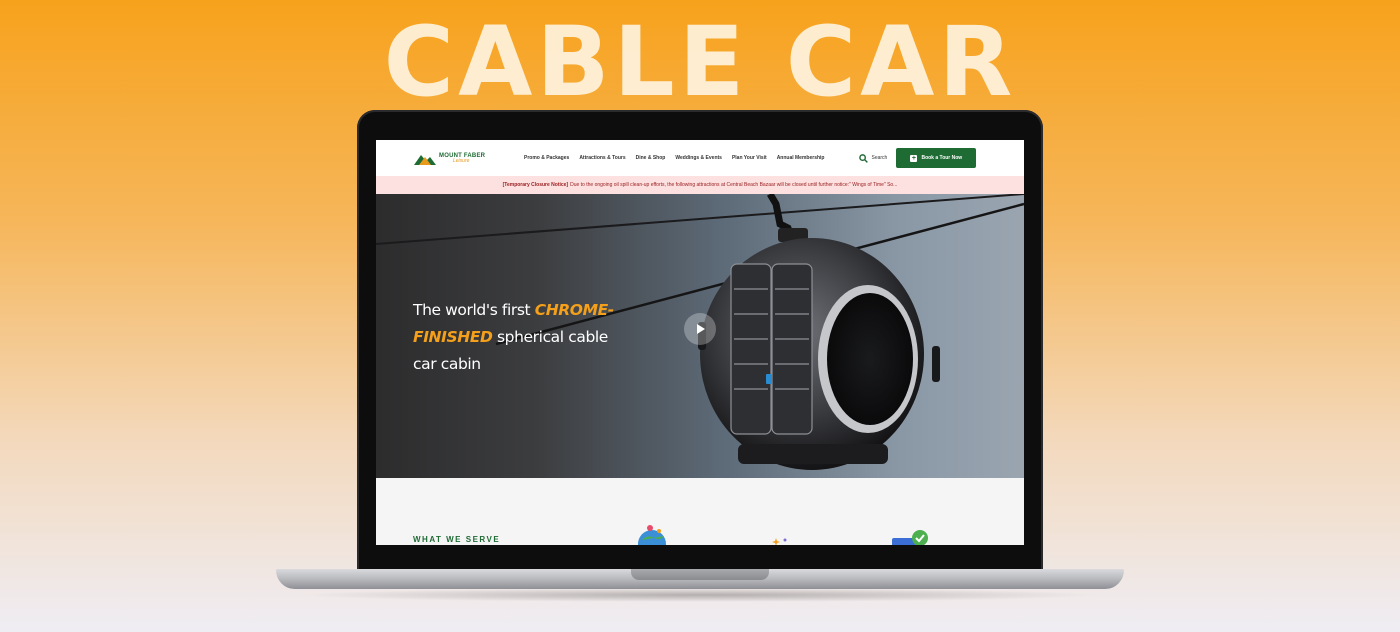 This screenshot has width=1400, height=632. Describe the element at coordinates (651, 158) in the screenshot. I see `nav-item-dine: Dine & Shop` at that location.